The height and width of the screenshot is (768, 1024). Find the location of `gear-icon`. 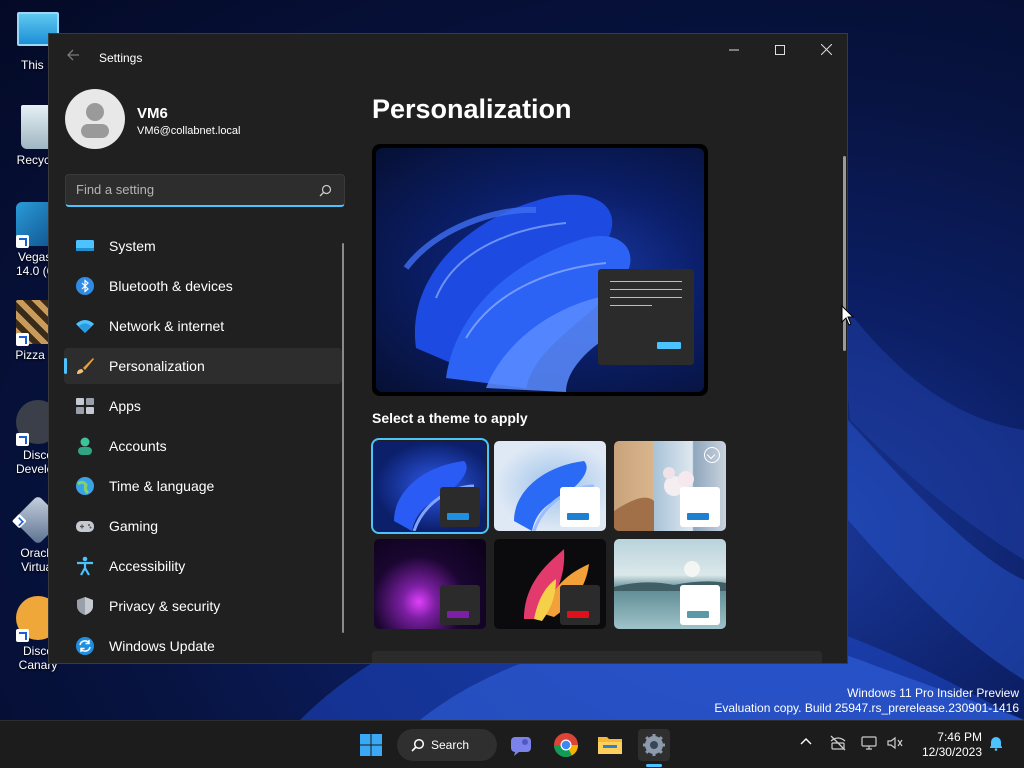

gear-icon is located at coordinates (654, 745).